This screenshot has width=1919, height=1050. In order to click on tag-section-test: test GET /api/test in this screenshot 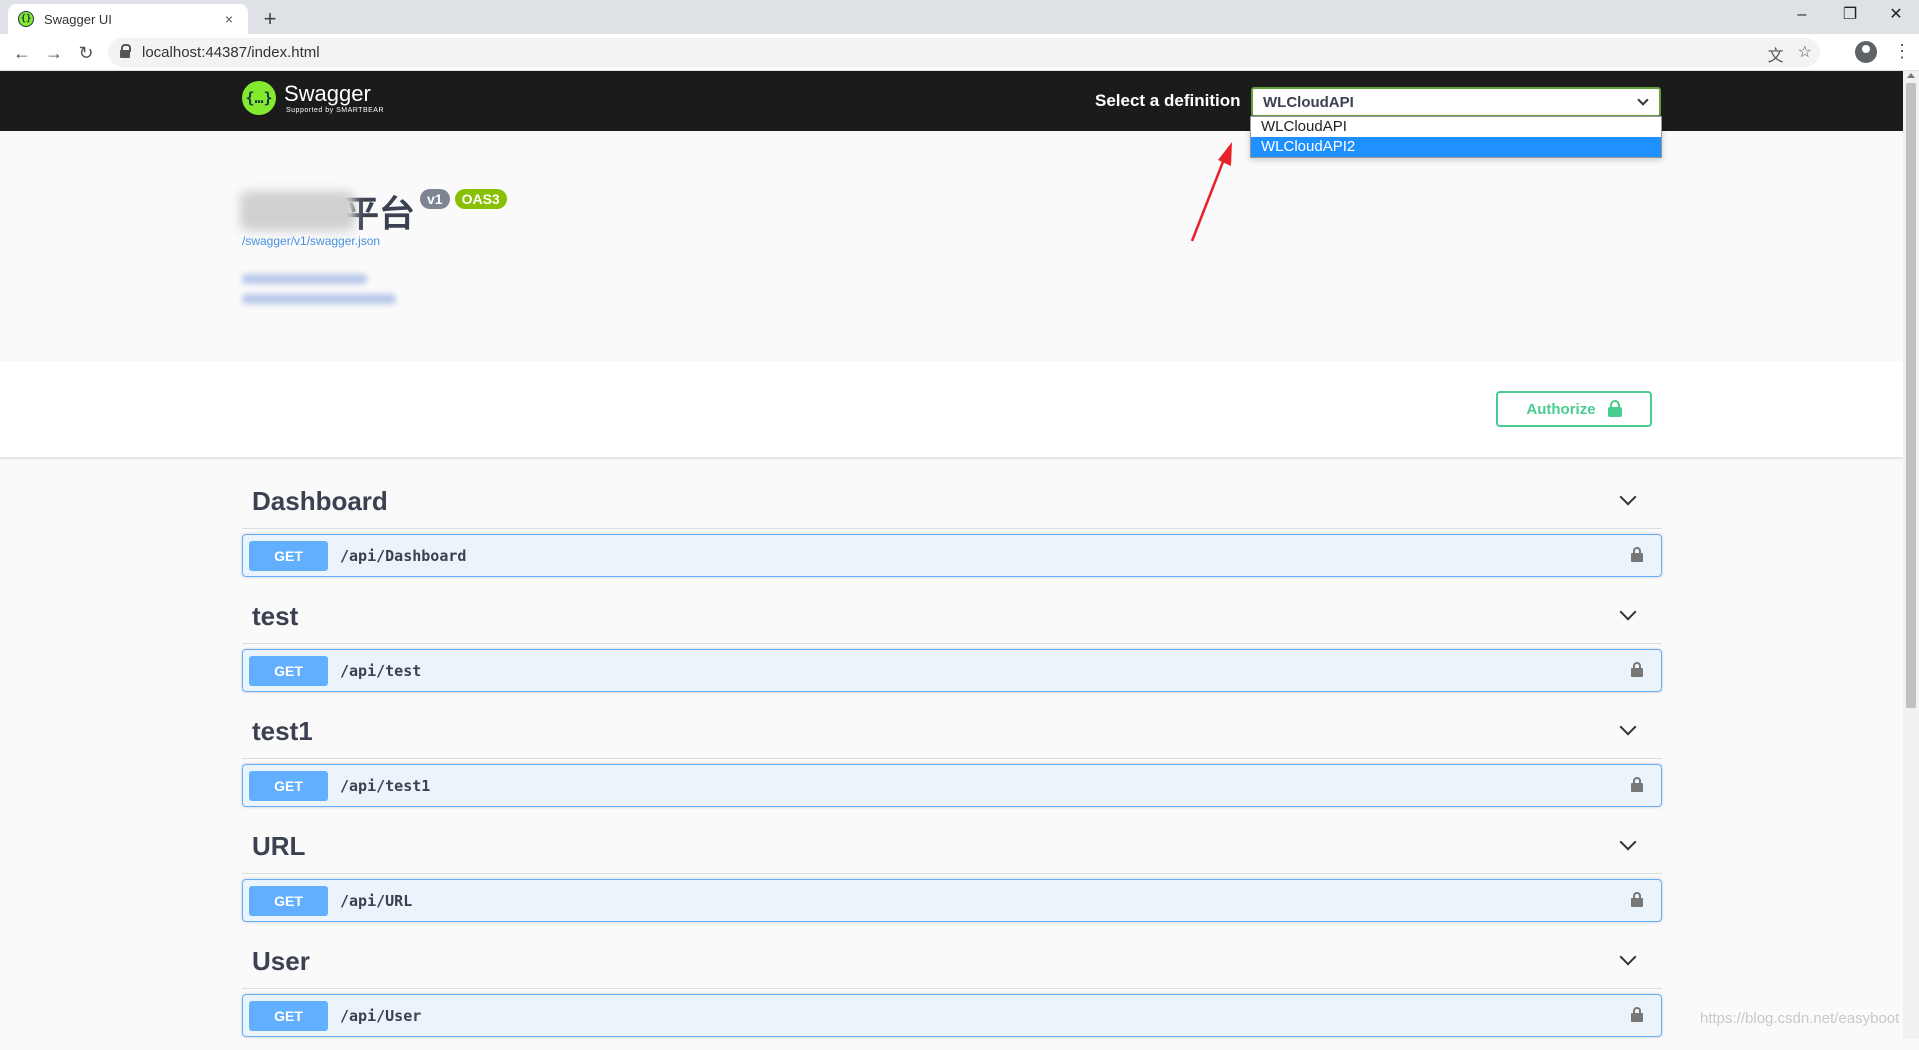, I will do `click(952, 647)`.